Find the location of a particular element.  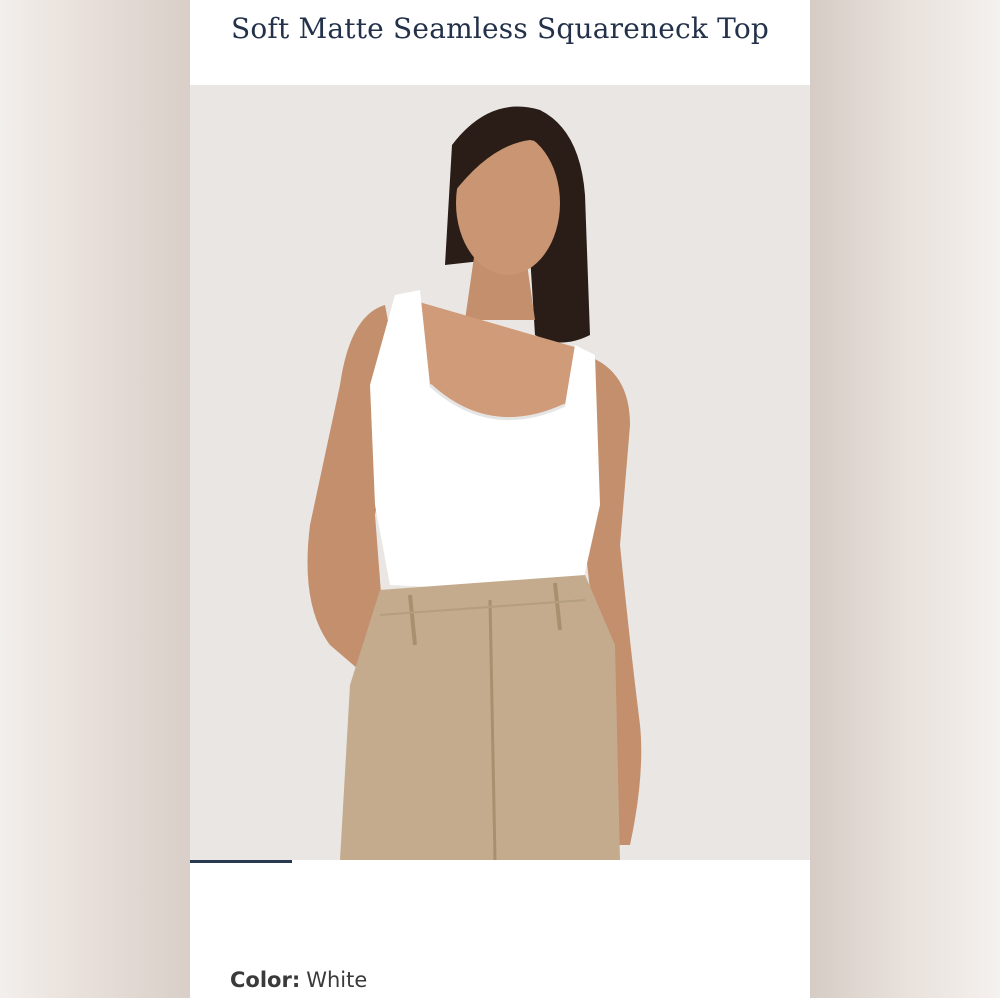

color-value: White is located at coordinates (337, 980).